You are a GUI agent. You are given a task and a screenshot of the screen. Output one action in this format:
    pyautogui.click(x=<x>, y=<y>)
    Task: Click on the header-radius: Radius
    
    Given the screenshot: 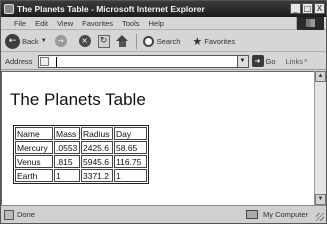 What is the action you would take?
    pyautogui.click(x=97, y=133)
    